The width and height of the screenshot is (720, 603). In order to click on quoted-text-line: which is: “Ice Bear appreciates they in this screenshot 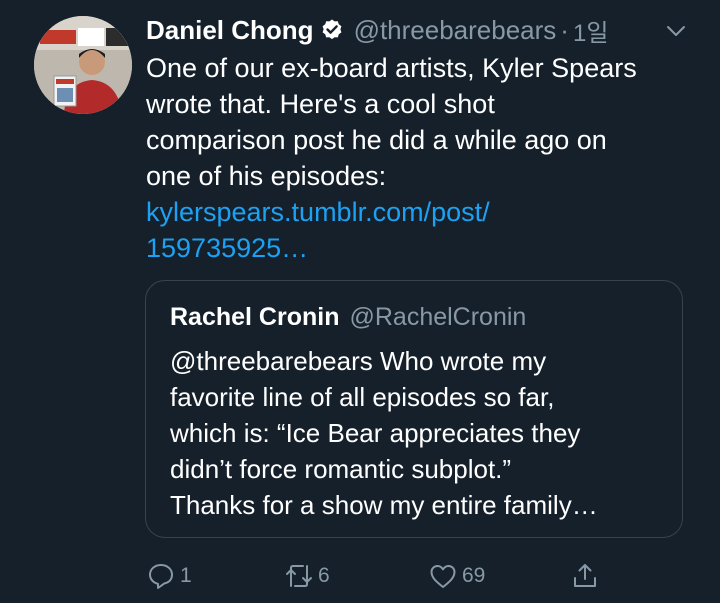, I will do `click(375, 433)`.